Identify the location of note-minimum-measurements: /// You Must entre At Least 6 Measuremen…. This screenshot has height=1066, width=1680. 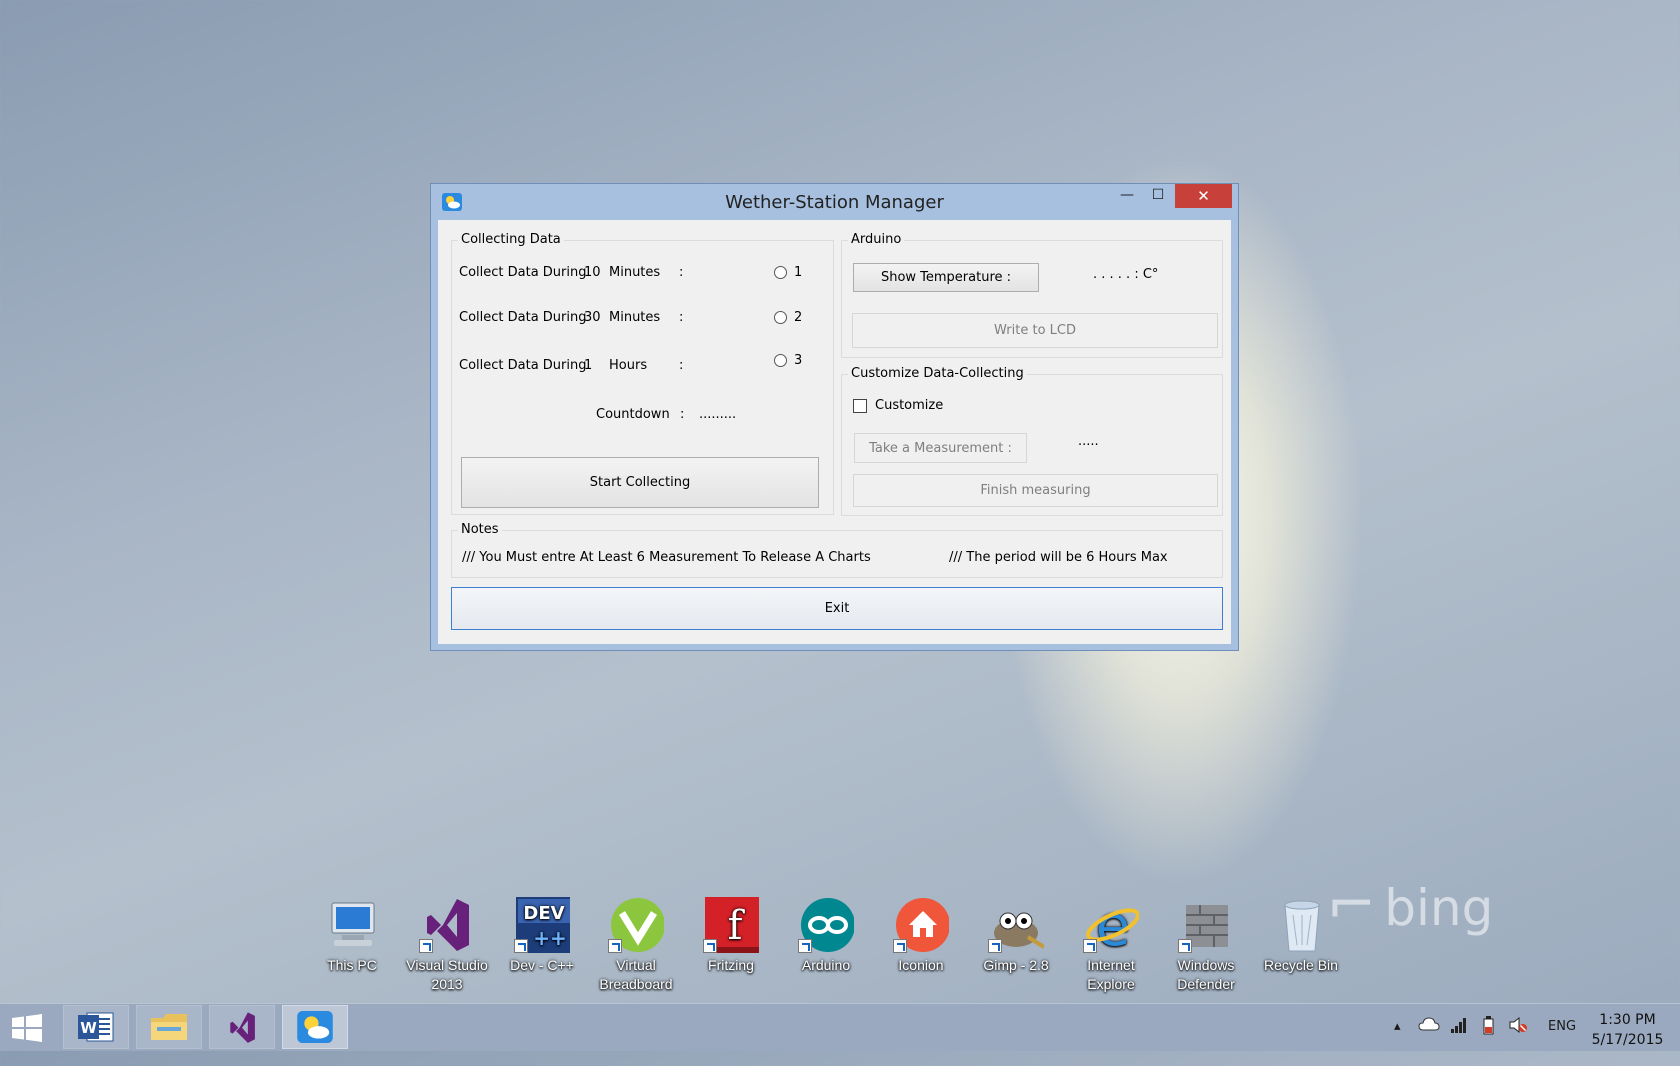
(666, 557).